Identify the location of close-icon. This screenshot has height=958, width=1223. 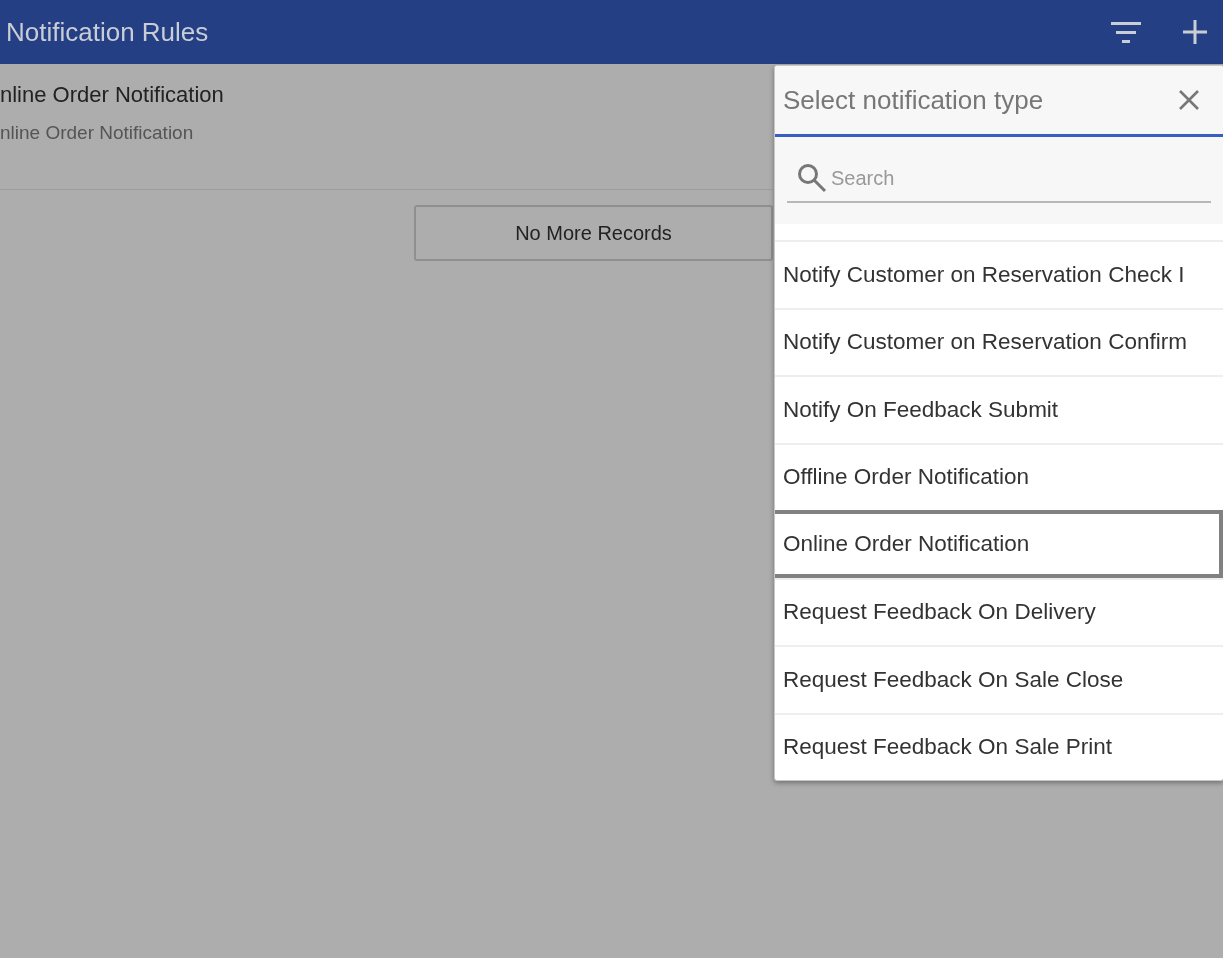
(1189, 100).